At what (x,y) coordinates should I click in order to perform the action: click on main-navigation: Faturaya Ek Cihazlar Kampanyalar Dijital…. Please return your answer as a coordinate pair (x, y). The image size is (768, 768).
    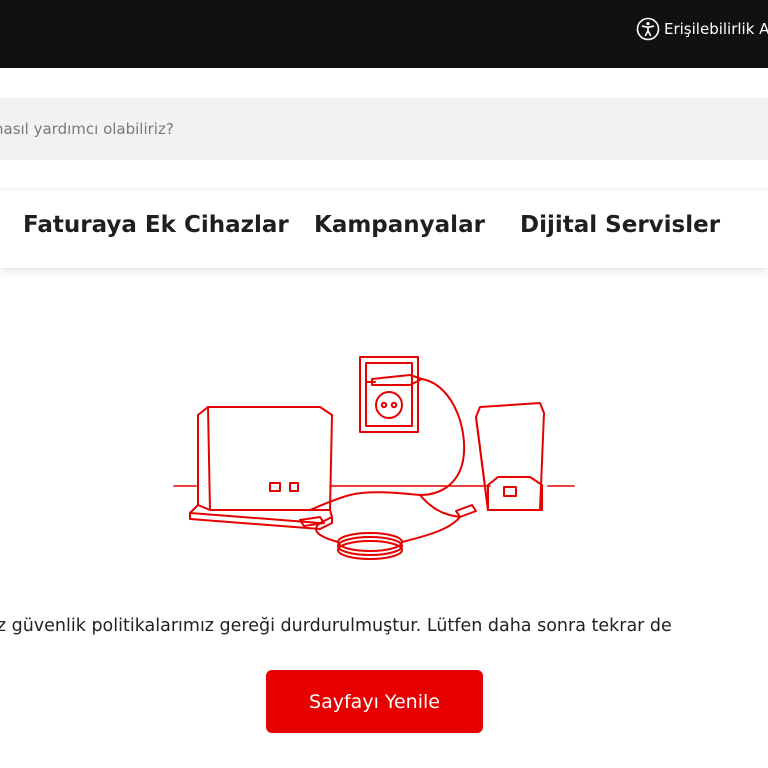
    Looking at the image, I should click on (384, 229).